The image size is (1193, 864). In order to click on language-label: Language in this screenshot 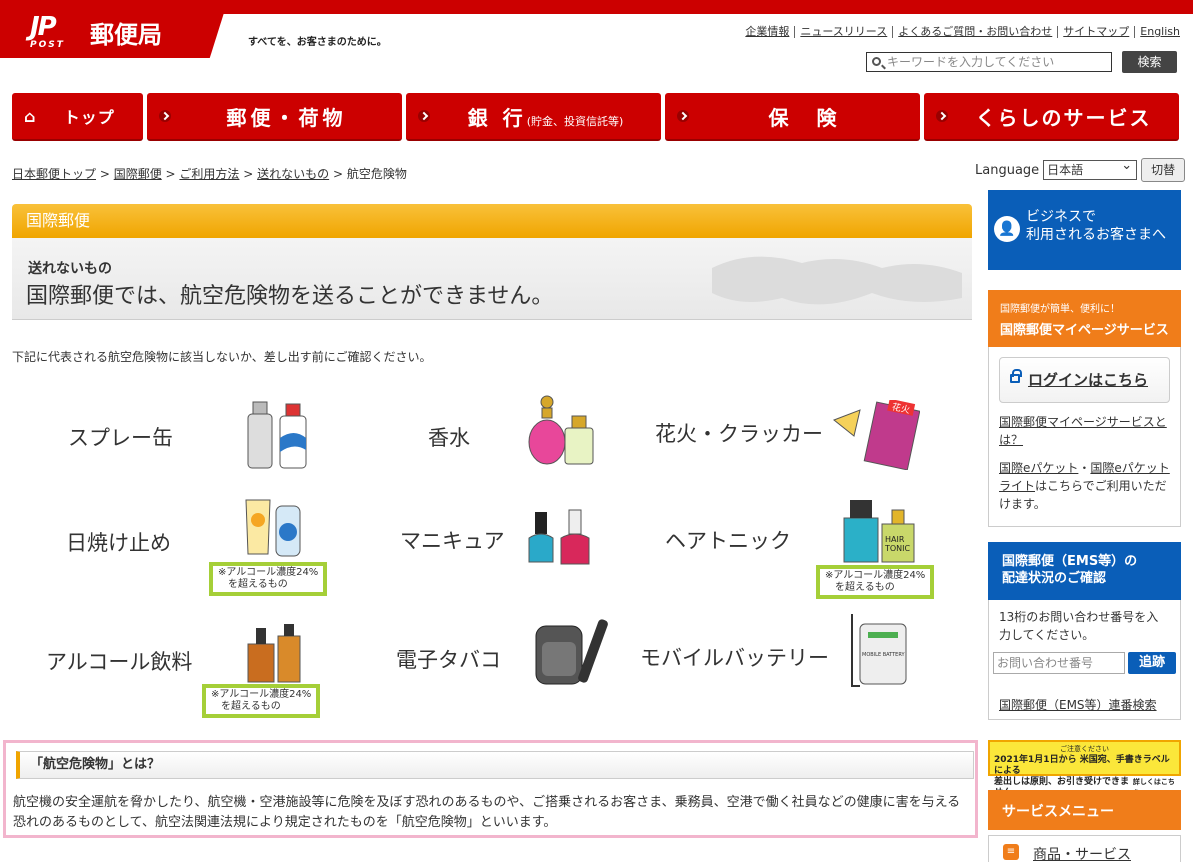, I will do `click(1007, 170)`.